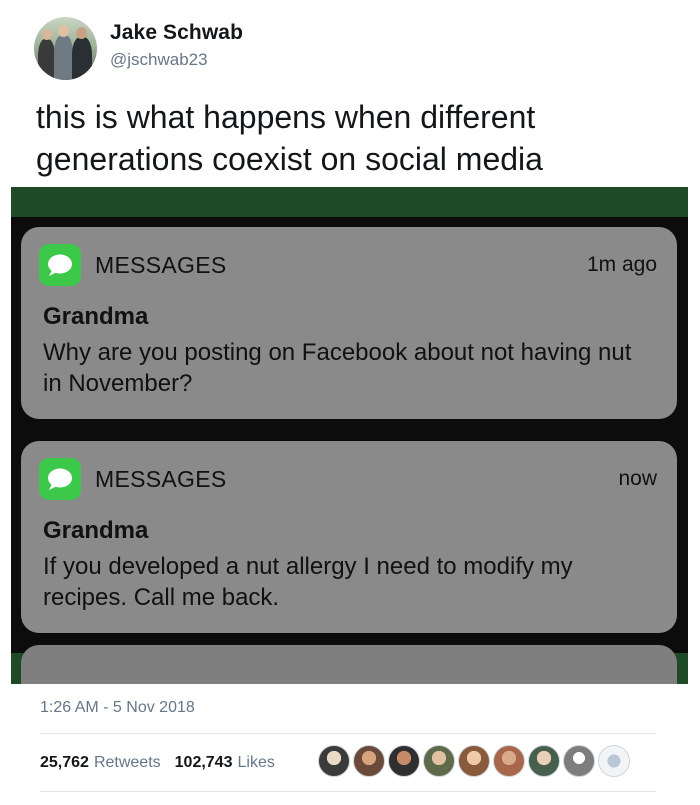 This screenshot has height=805, width=700. What do you see at coordinates (204, 763) in the screenshot?
I see `likes-count: 102,743` at bounding box center [204, 763].